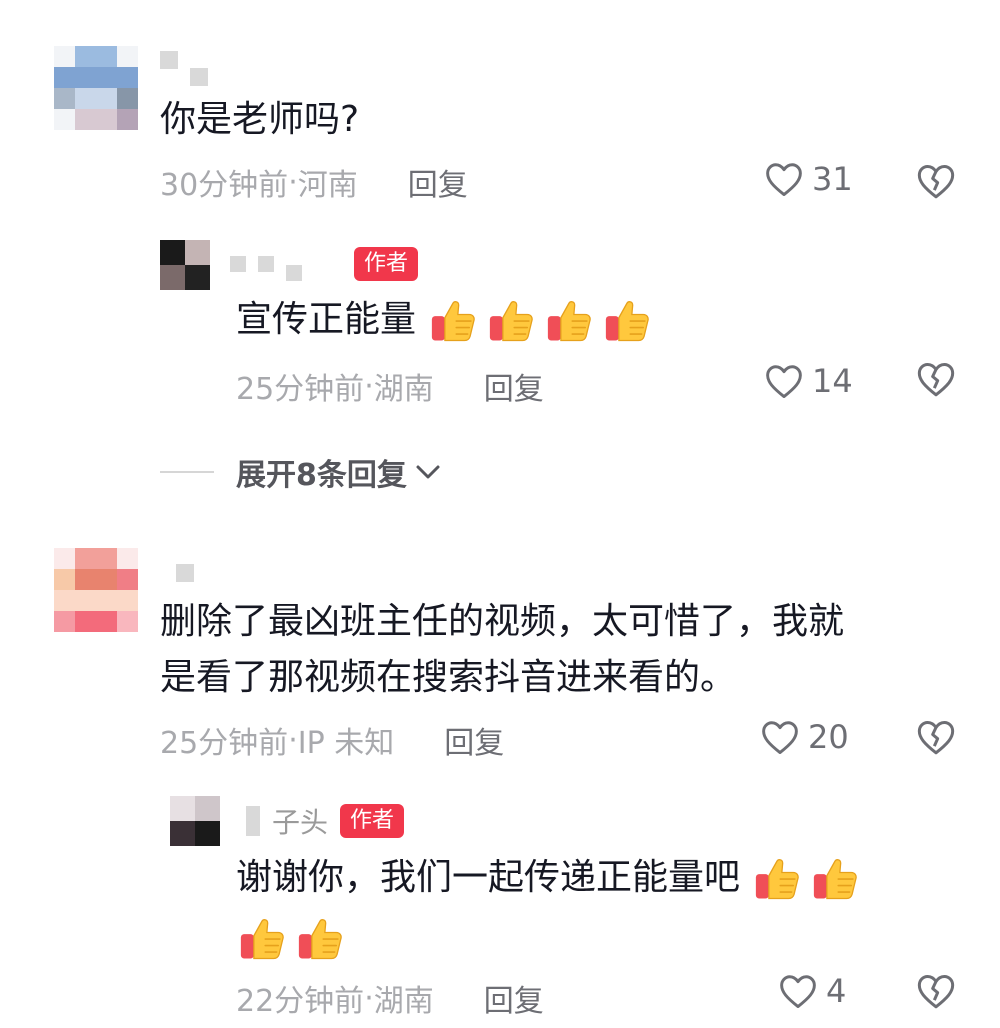 This screenshot has height=1028, width=1000. I want to click on reply-username: 子头 作者, so click(325, 821).